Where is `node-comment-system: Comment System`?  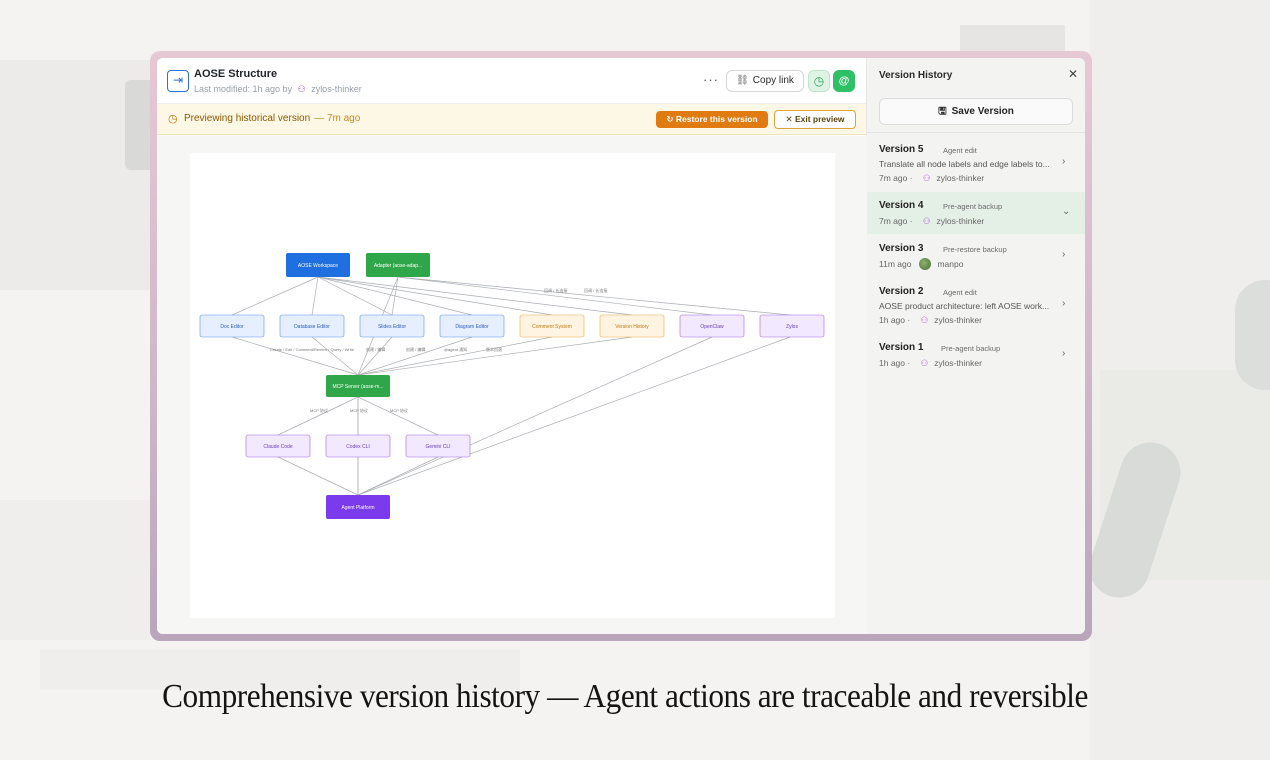
node-comment-system: Comment System is located at coordinates (552, 326).